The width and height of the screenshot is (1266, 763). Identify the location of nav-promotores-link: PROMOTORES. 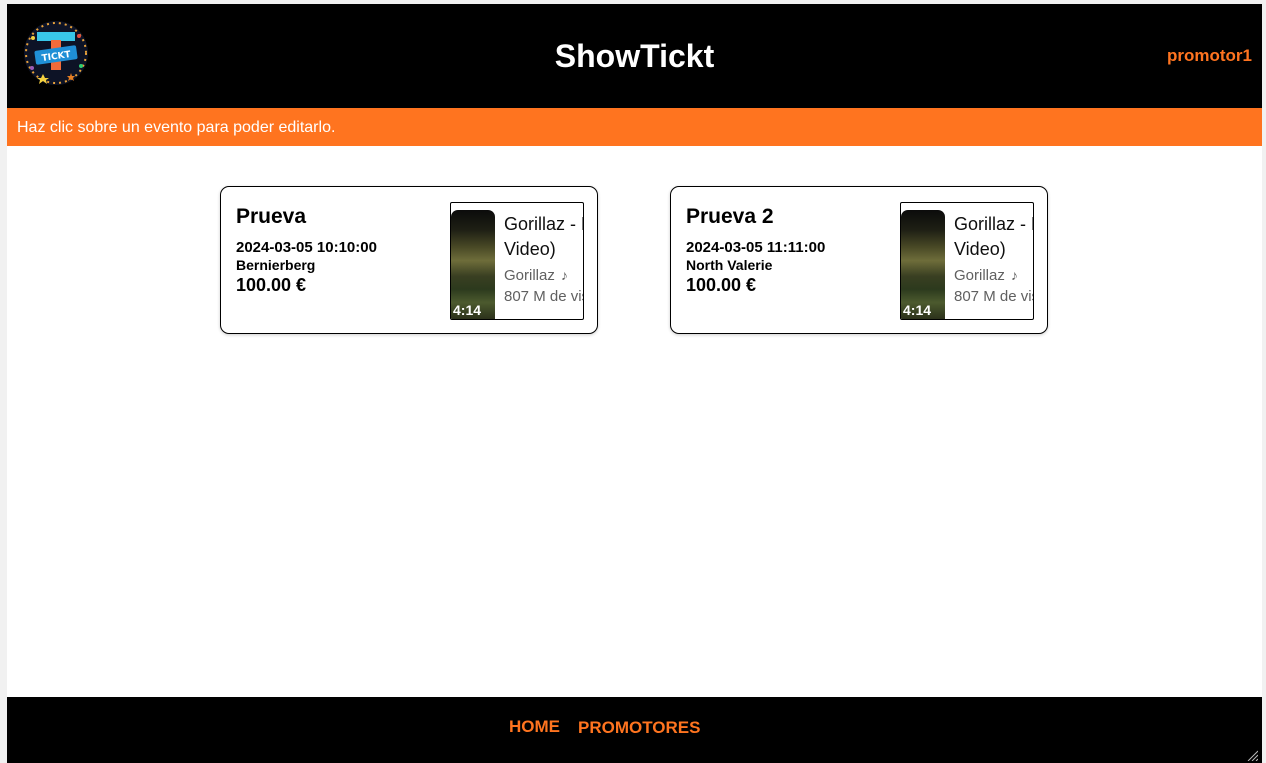
(639, 728).